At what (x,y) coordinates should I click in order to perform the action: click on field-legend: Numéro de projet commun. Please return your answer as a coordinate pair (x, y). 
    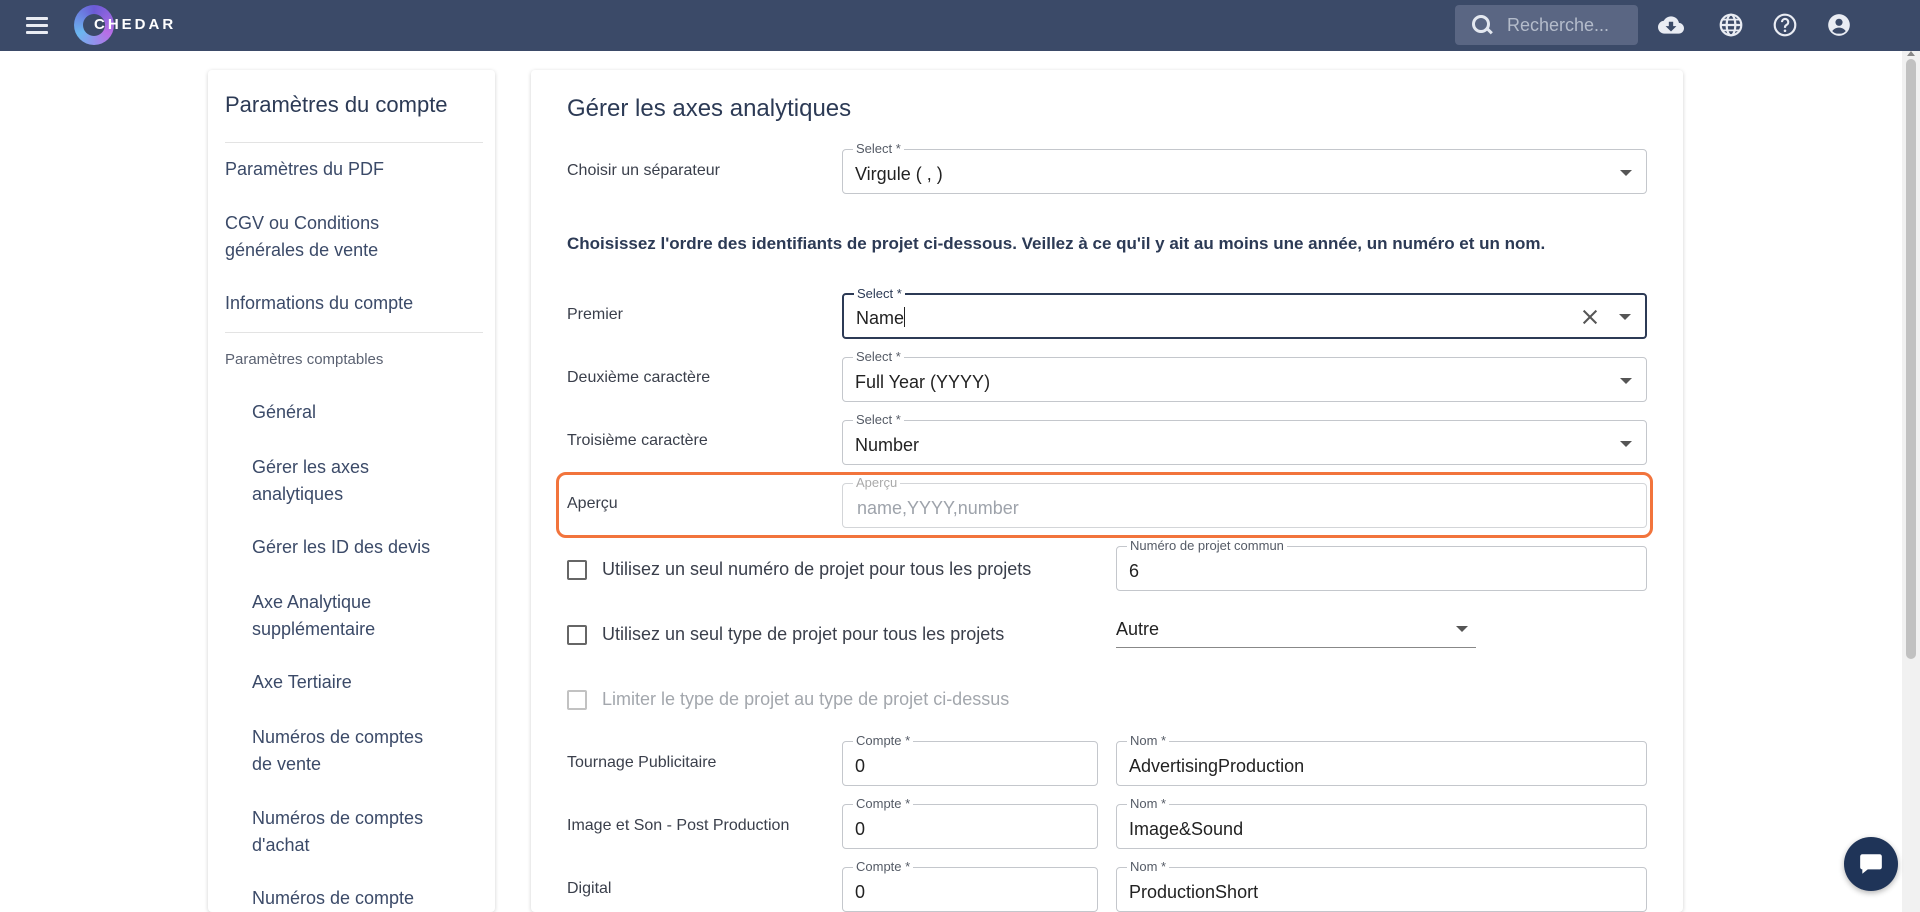
    Looking at the image, I should click on (1207, 546).